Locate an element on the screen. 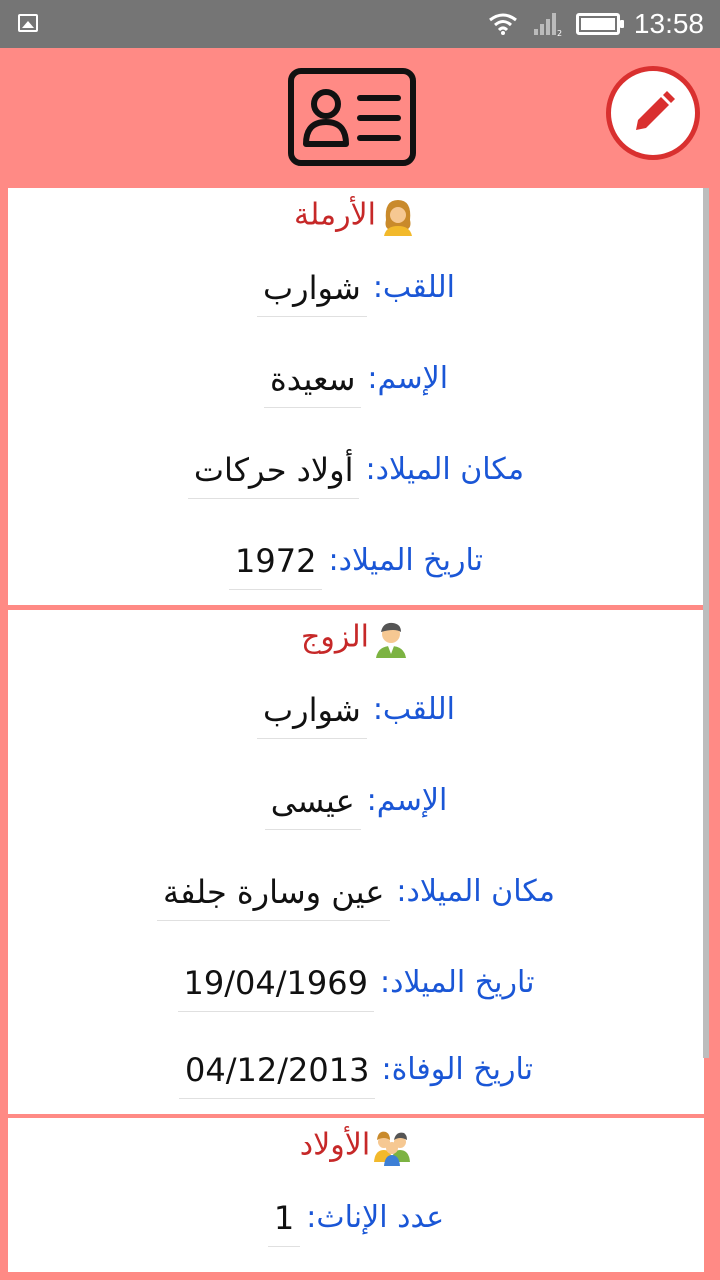 Image resolution: width=720 pixels, height=1280 pixels. husband-title-row: الزوج is located at coordinates (356, 638).